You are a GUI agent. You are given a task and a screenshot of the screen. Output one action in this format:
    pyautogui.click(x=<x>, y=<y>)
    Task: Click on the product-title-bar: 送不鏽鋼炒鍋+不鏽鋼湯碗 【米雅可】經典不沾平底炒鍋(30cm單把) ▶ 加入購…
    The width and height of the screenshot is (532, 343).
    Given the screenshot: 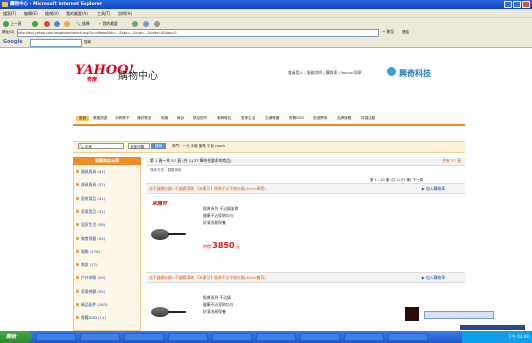 What is the action you would take?
    pyautogui.click(x=305, y=188)
    